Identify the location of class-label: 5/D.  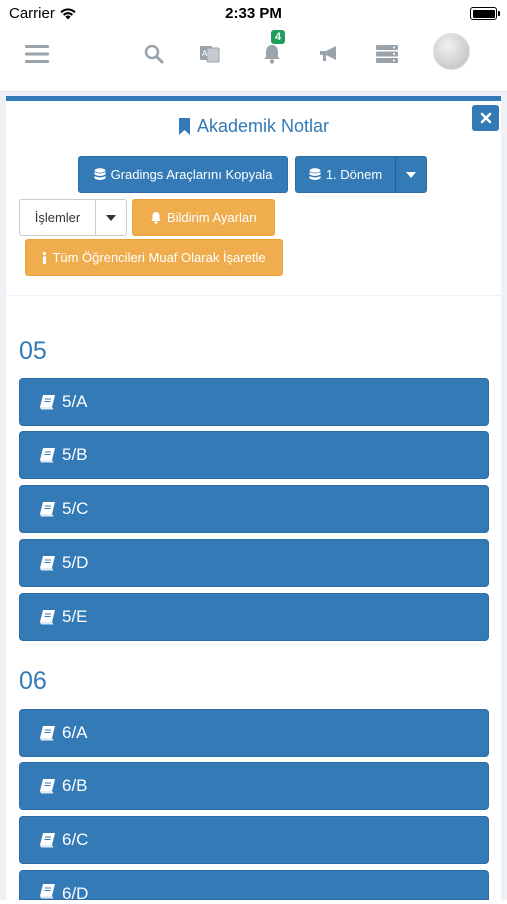
(75, 562).